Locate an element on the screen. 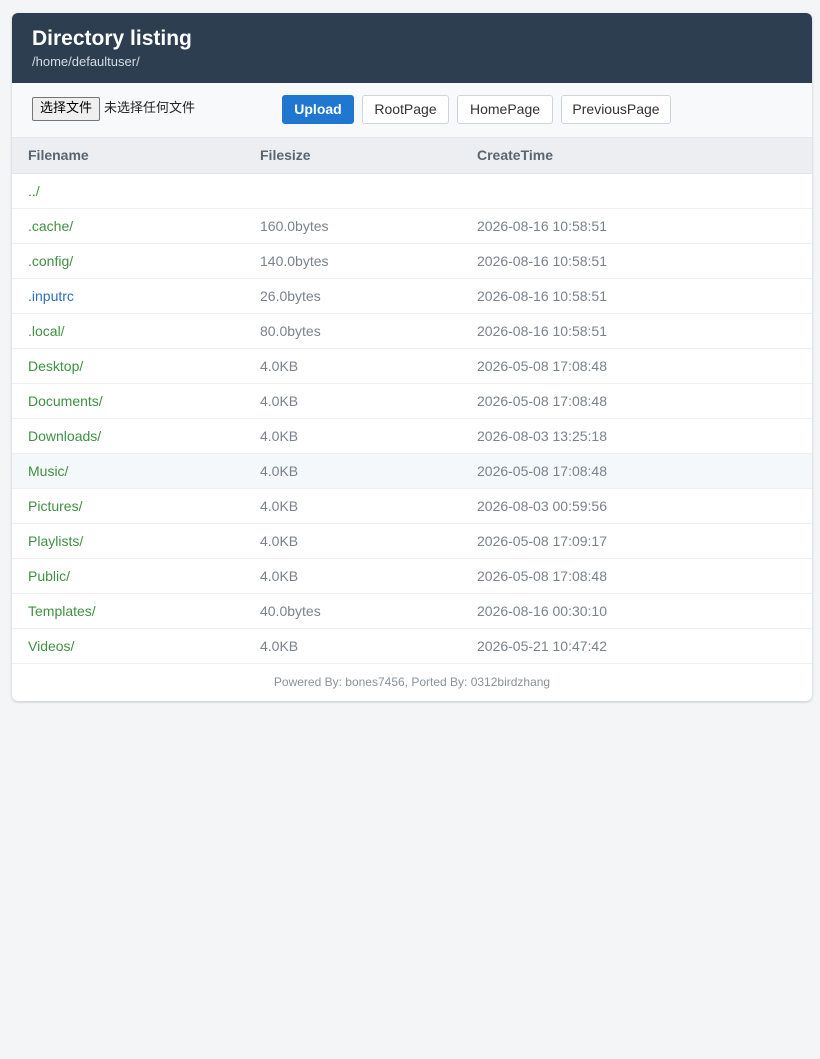 Image resolution: width=820 pixels, height=1059 pixels. createtime-cell: 2026-05-21 10:47:42 is located at coordinates (542, 646).